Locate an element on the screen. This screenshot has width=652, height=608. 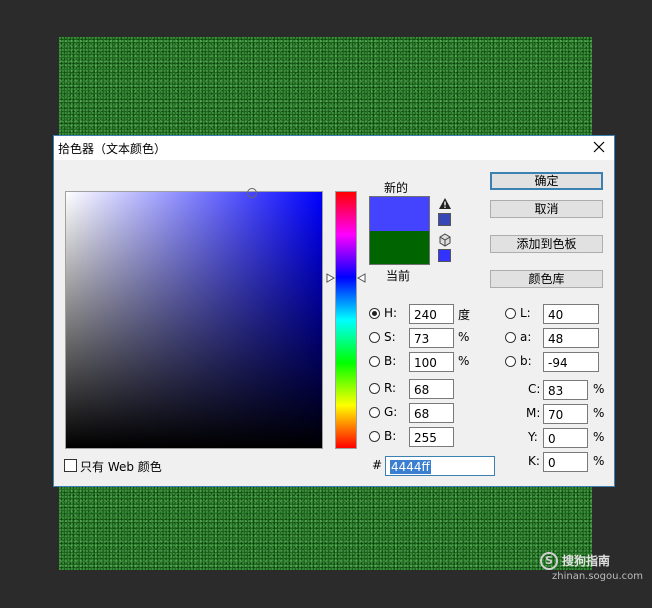
lab-b-field: -94 is located at coordinates (571, 362).